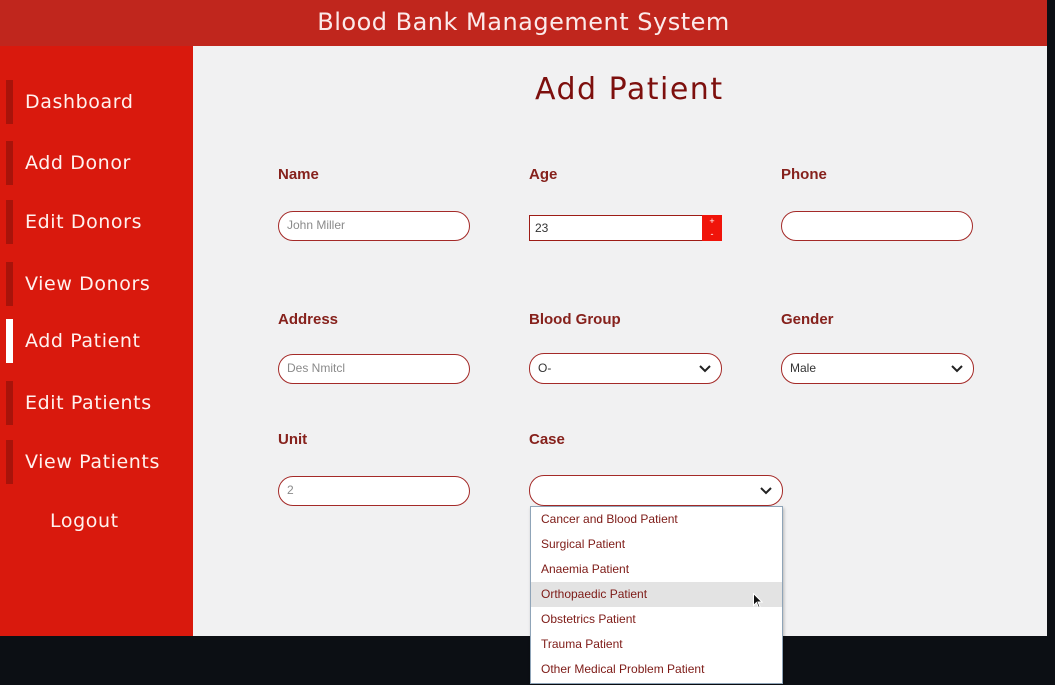 The image size is (1055, 685). Describe the element at coordinates (656, 490) in the screenshot. I see `case-select` at that location.